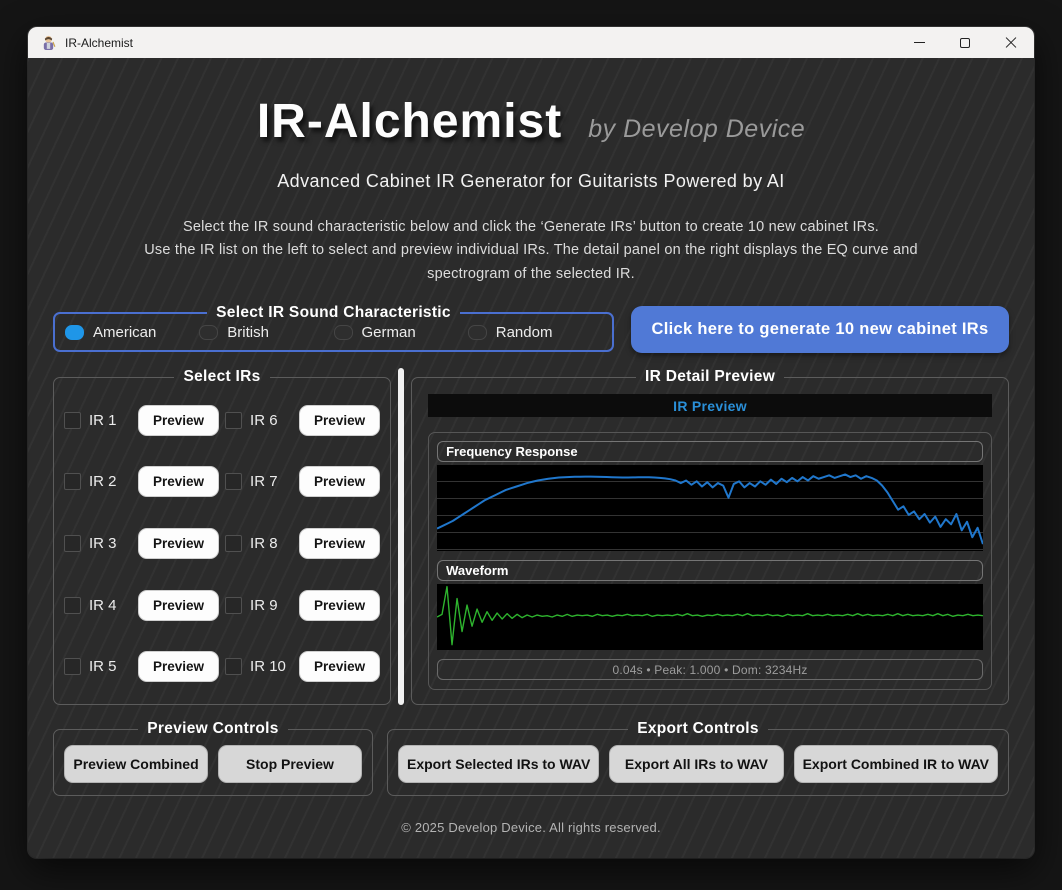 This screenshot has height=890, width=1062. I want to click on radio-british: British, so click(266, 332).